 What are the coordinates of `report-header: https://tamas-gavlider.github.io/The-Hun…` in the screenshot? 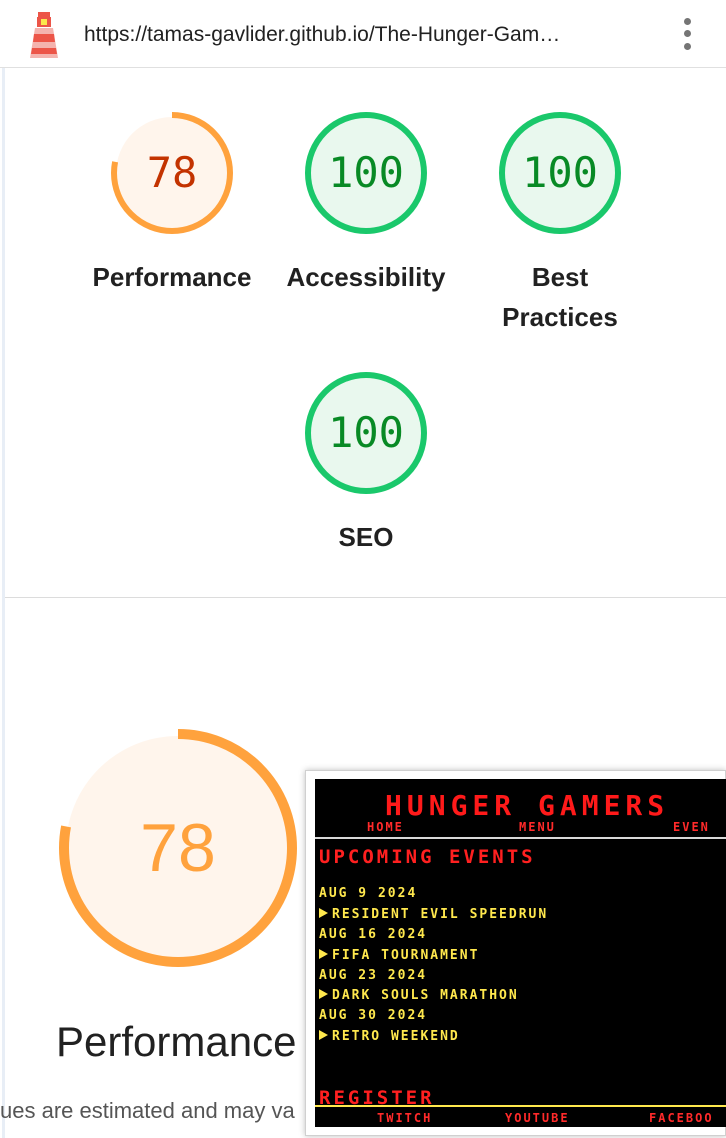 It's located at (363, 34).